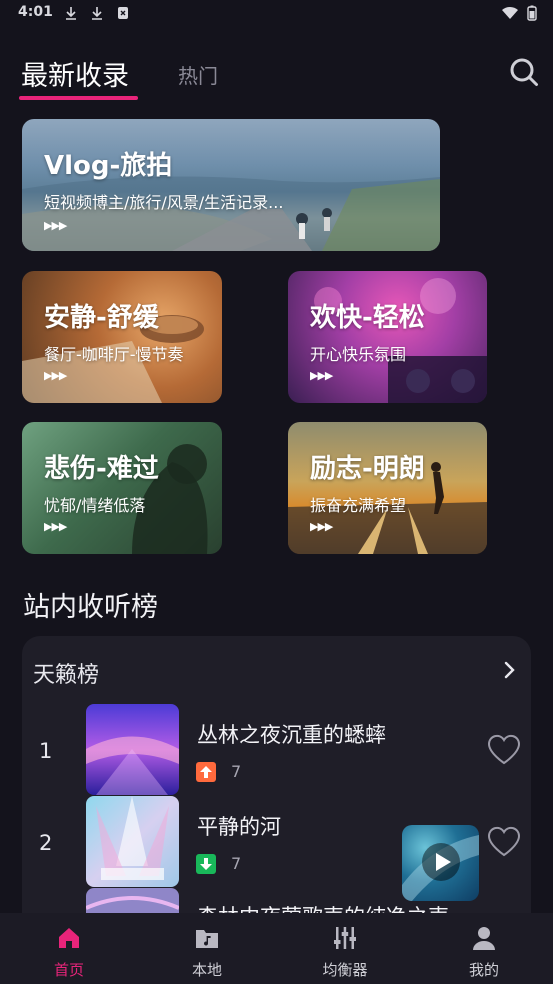 The height and width of the screenshot is (984, 553). Describe the element at coordinates (239, 826) in the screenshot. I see `song-title: 平静的河` at that location.